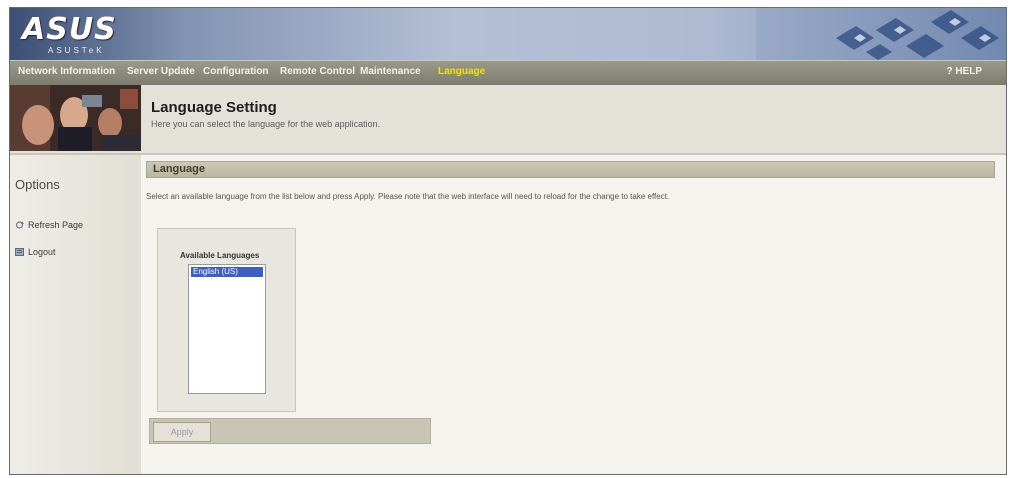  Describe the element at coordinates (461, 71) in the screenshot. I see `nav-language: Language` at that location.